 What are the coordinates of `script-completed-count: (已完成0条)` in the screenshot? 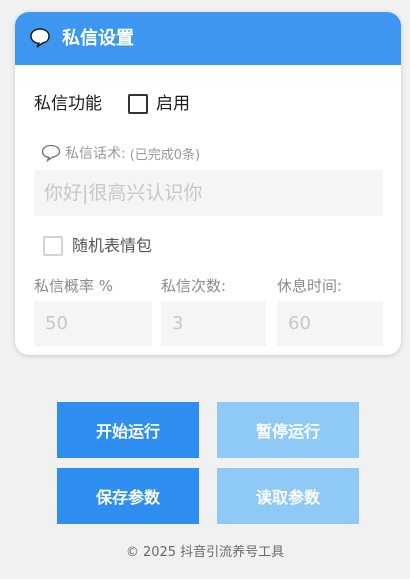 It's located at (165, 155).